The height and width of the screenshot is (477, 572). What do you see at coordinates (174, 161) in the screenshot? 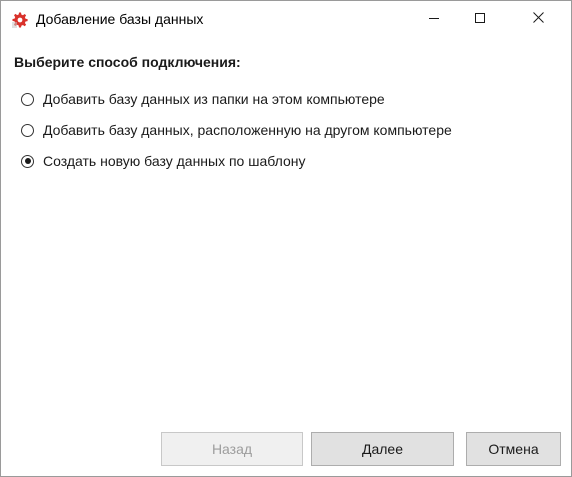
I see `option-label: Создать новую базу данных по шаблону` at bounding box center [174, 161].